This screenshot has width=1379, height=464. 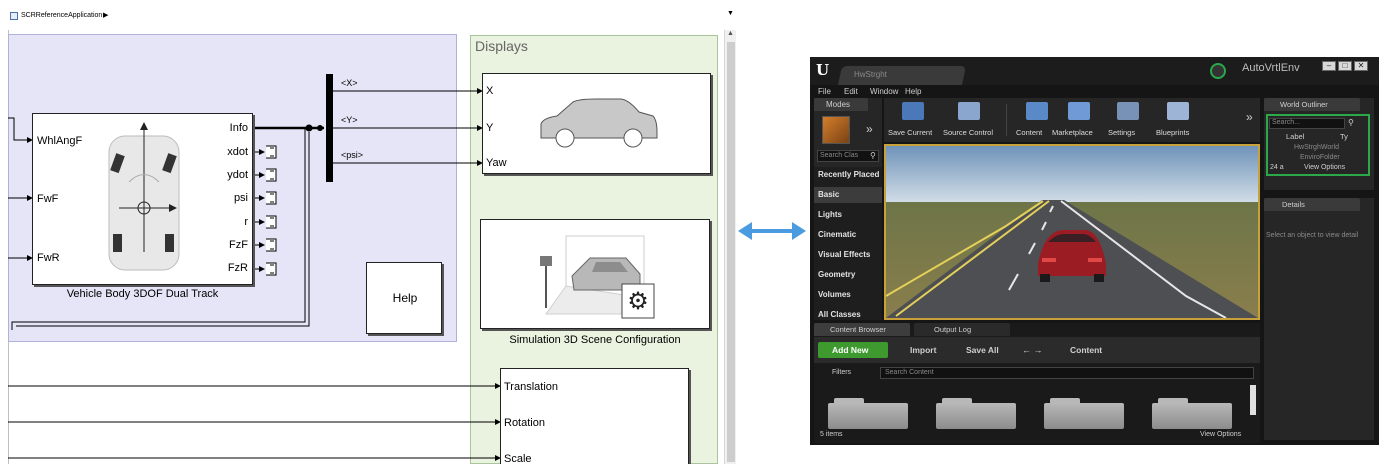 What do you see at coordinates (910, 132) in the screenshot?
I see `toolbar-save-current: Save Current` at bounding box center [910, 132].